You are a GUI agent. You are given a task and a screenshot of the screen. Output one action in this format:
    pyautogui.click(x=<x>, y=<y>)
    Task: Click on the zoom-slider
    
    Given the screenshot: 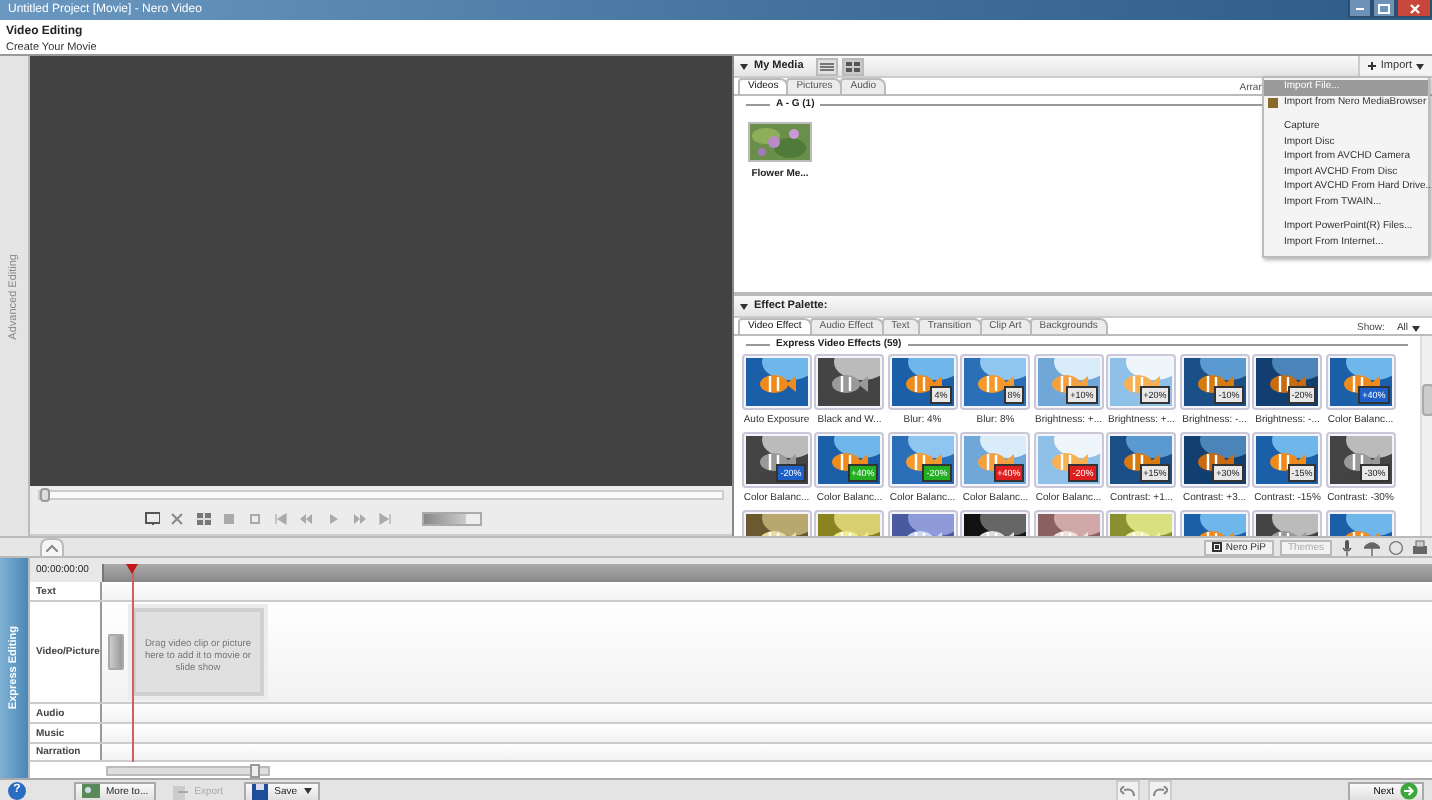 What is the action you would take?
    pyautogui.click(x=188, y=770)
    